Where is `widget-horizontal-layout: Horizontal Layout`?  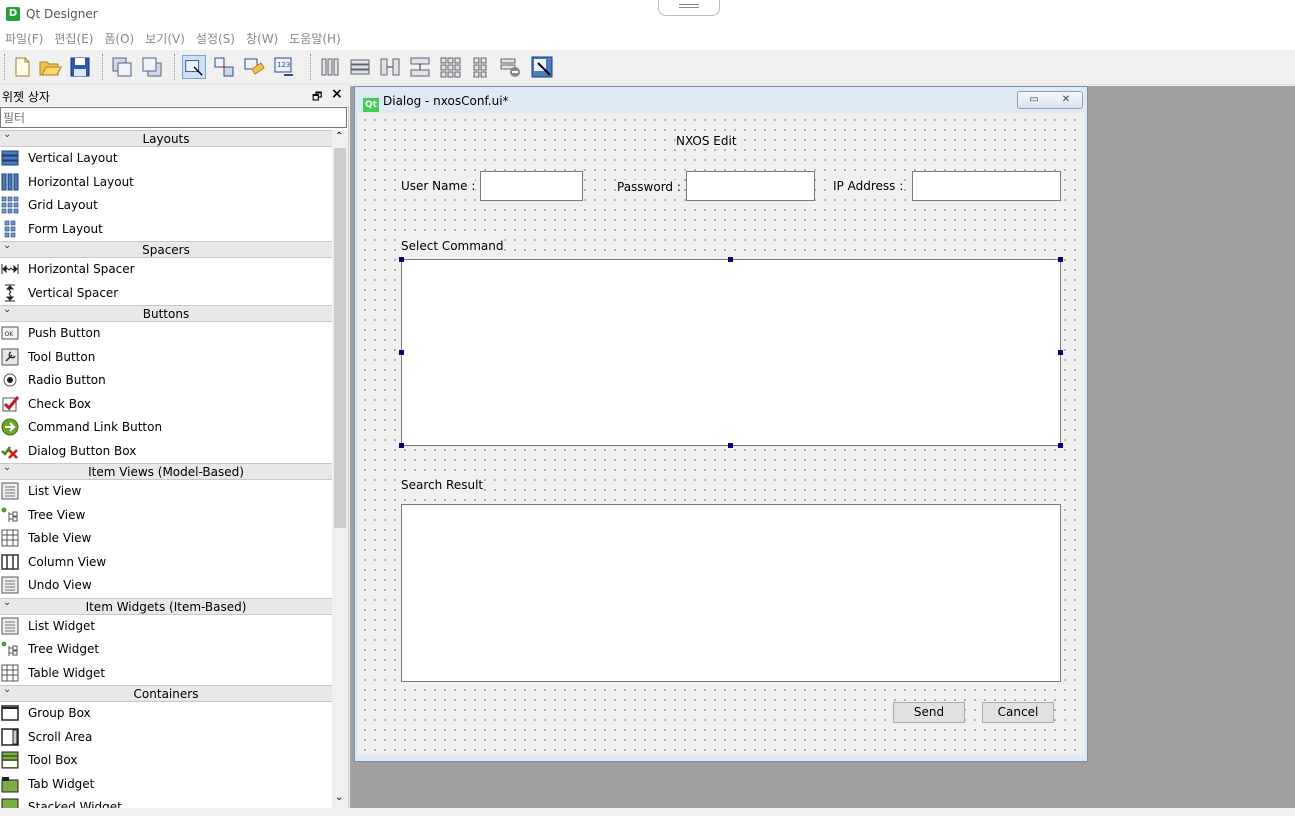
widget-horizontal-layout: Horizontal Layout is located at coordinates (166, 183).